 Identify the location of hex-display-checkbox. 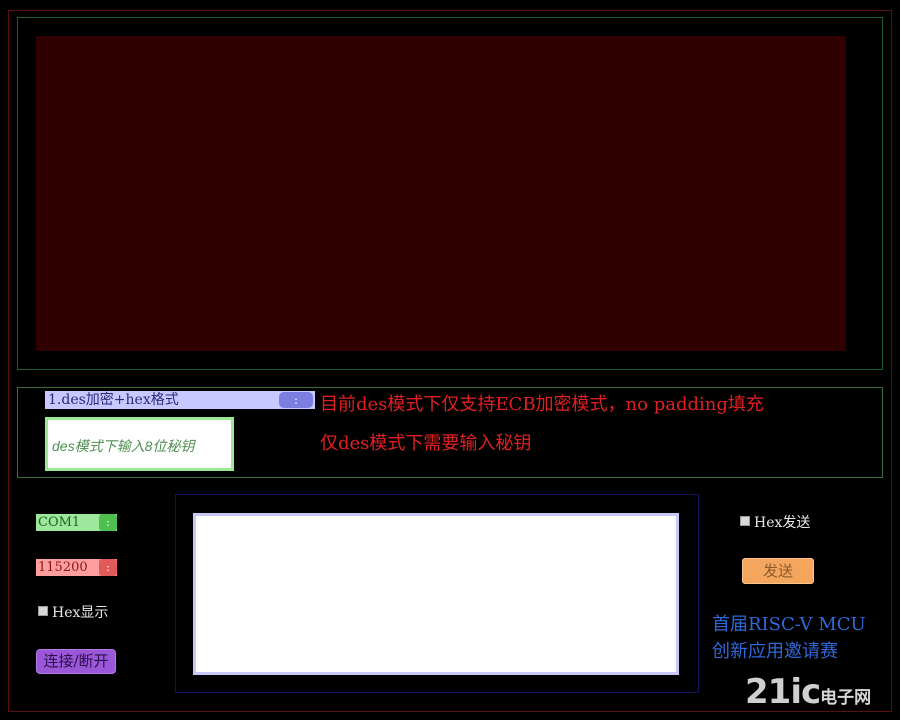
(43, 611).